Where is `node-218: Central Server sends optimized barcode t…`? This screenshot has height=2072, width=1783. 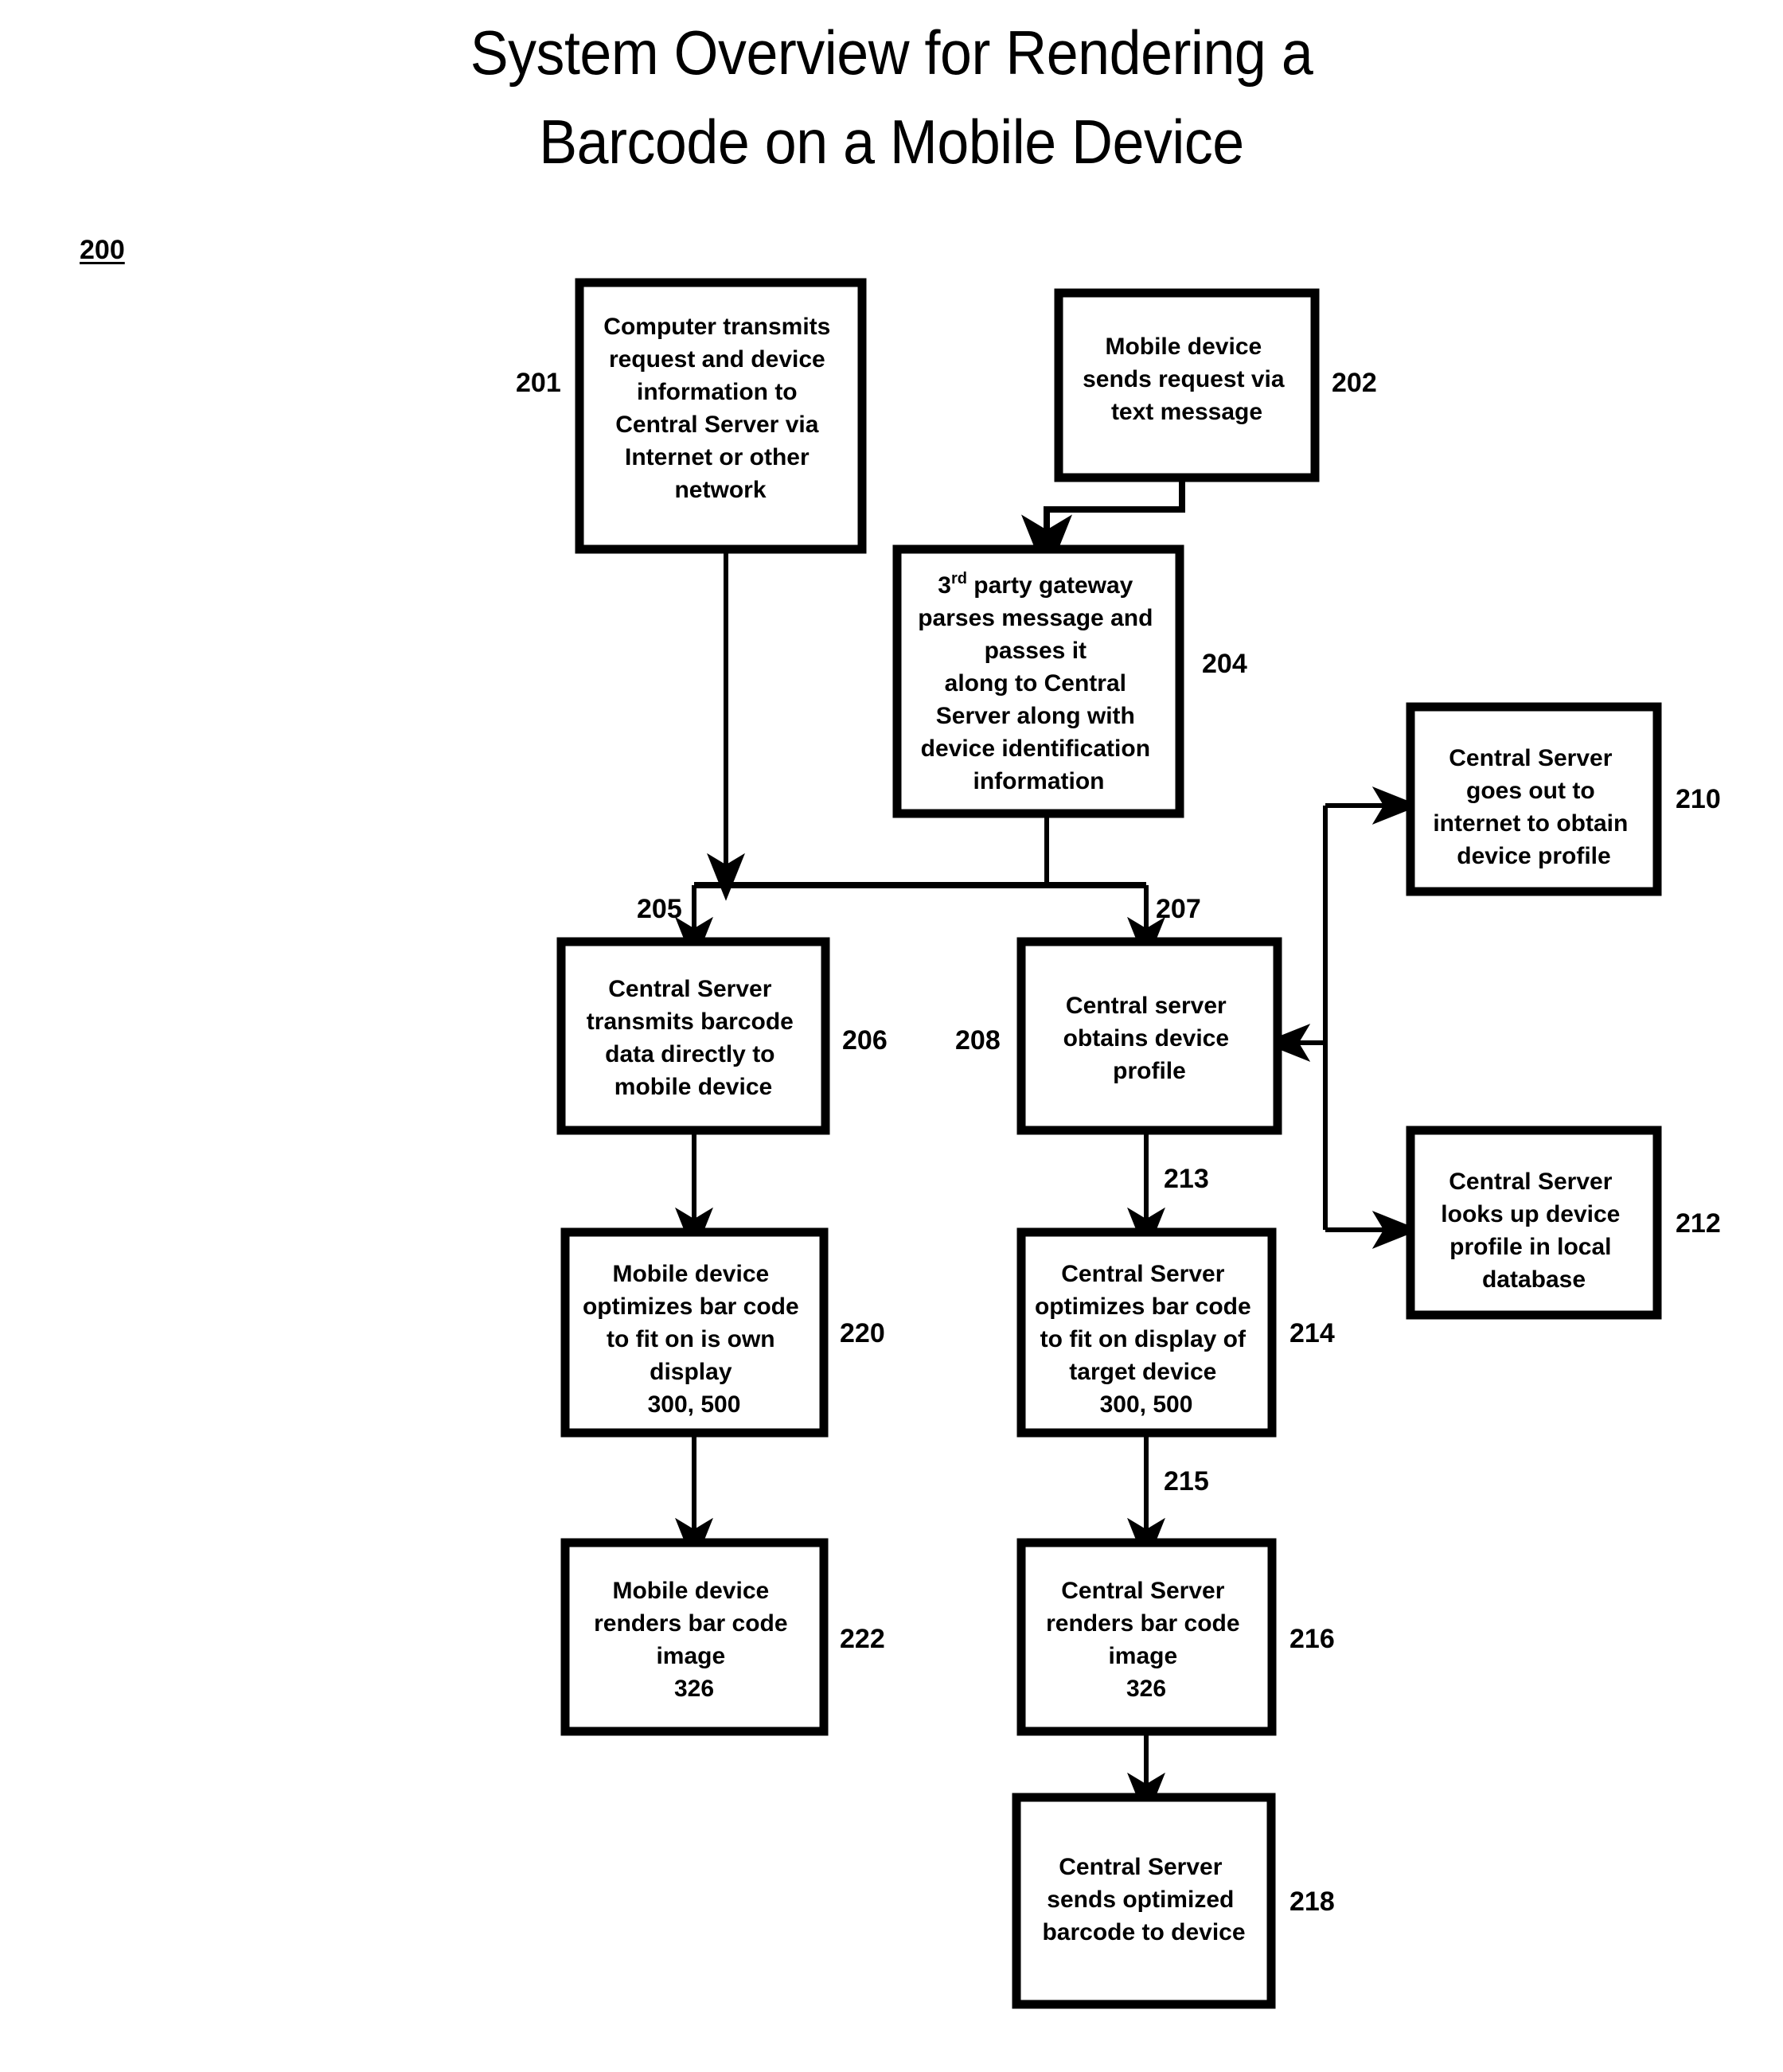
node-218: Central Server sends optimized barcode t… is located at coordinates (1173, 1901).